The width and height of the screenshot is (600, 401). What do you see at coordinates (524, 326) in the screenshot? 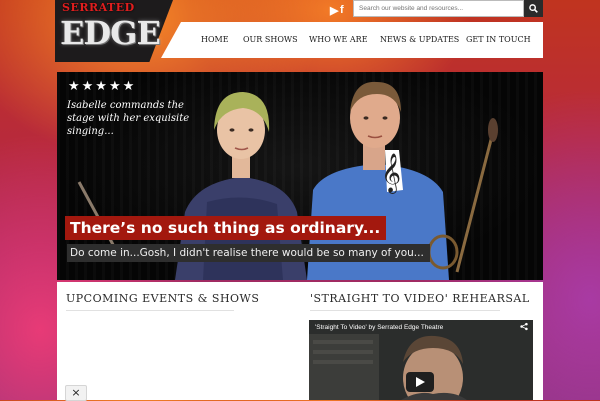
I see `share-icon` at bounding box center [524, 326].